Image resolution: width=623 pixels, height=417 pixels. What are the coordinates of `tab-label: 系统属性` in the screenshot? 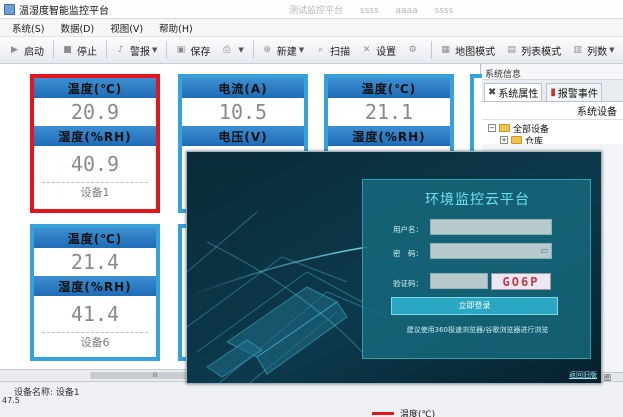 It's located at (518, 94).